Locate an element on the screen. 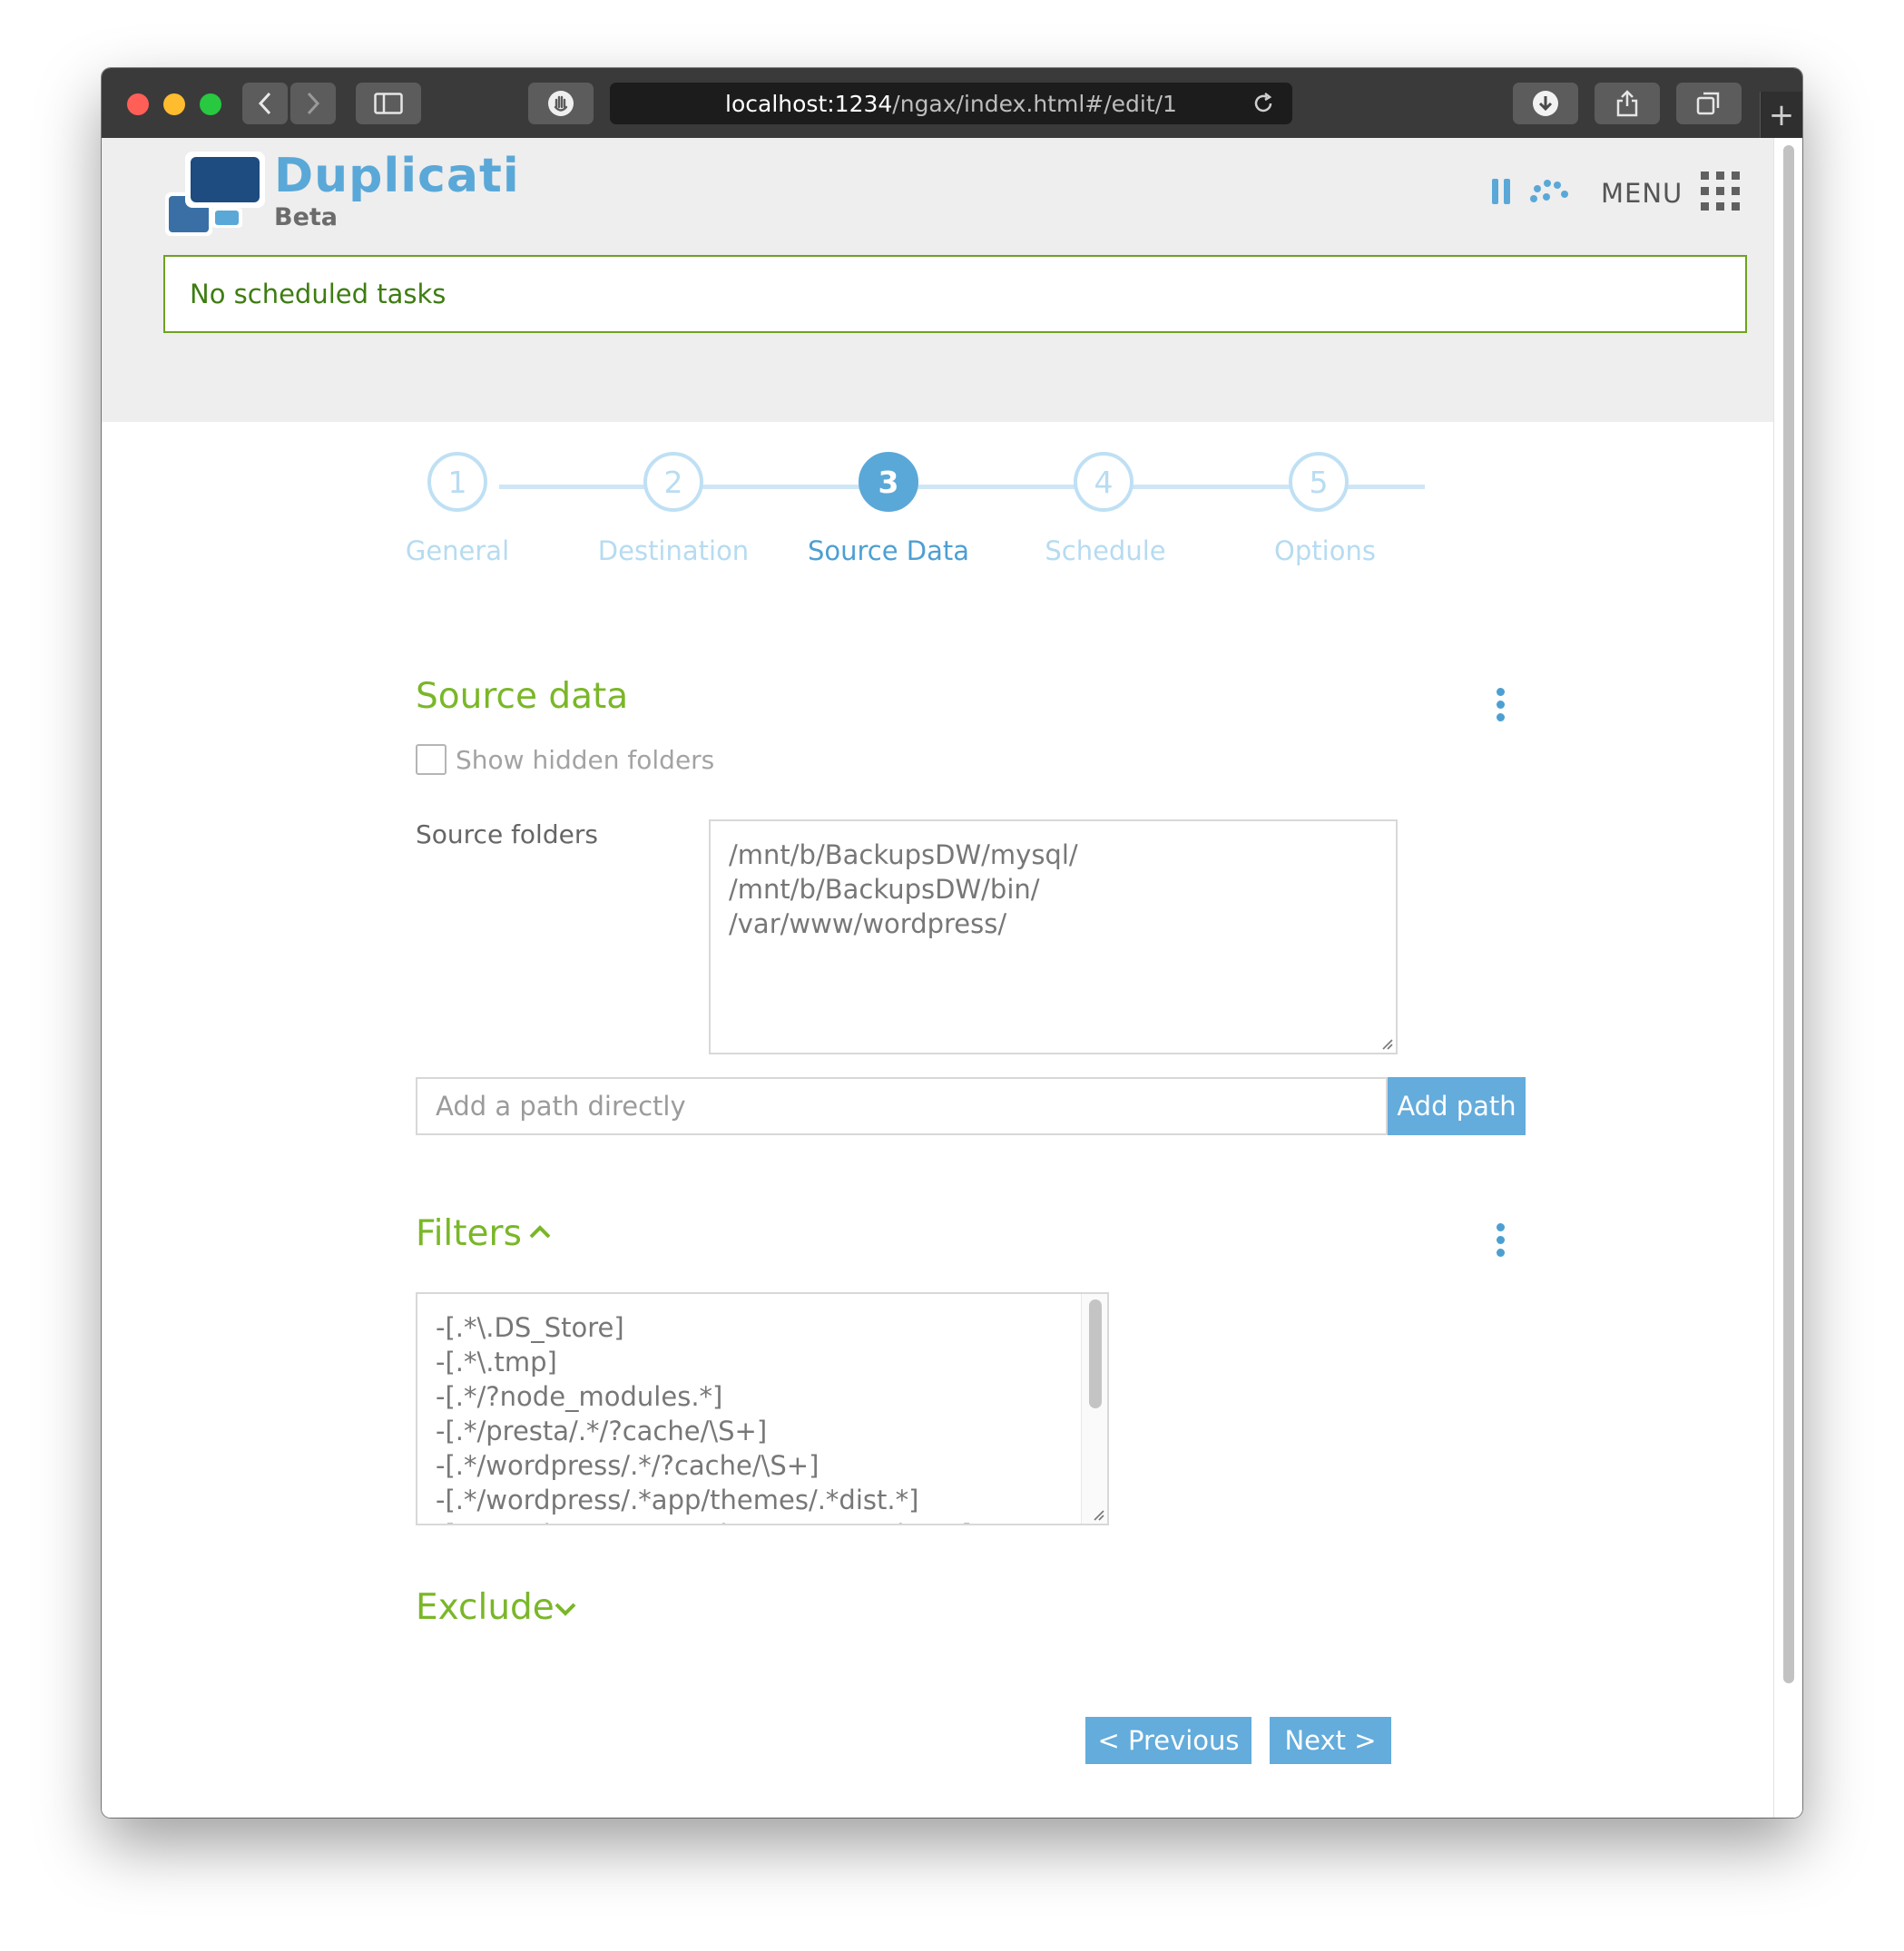 Image resolution: width=1904 pixels, height=1951 pixels. add-path-input: Add a path directly is located at coordinates (902, 1106).